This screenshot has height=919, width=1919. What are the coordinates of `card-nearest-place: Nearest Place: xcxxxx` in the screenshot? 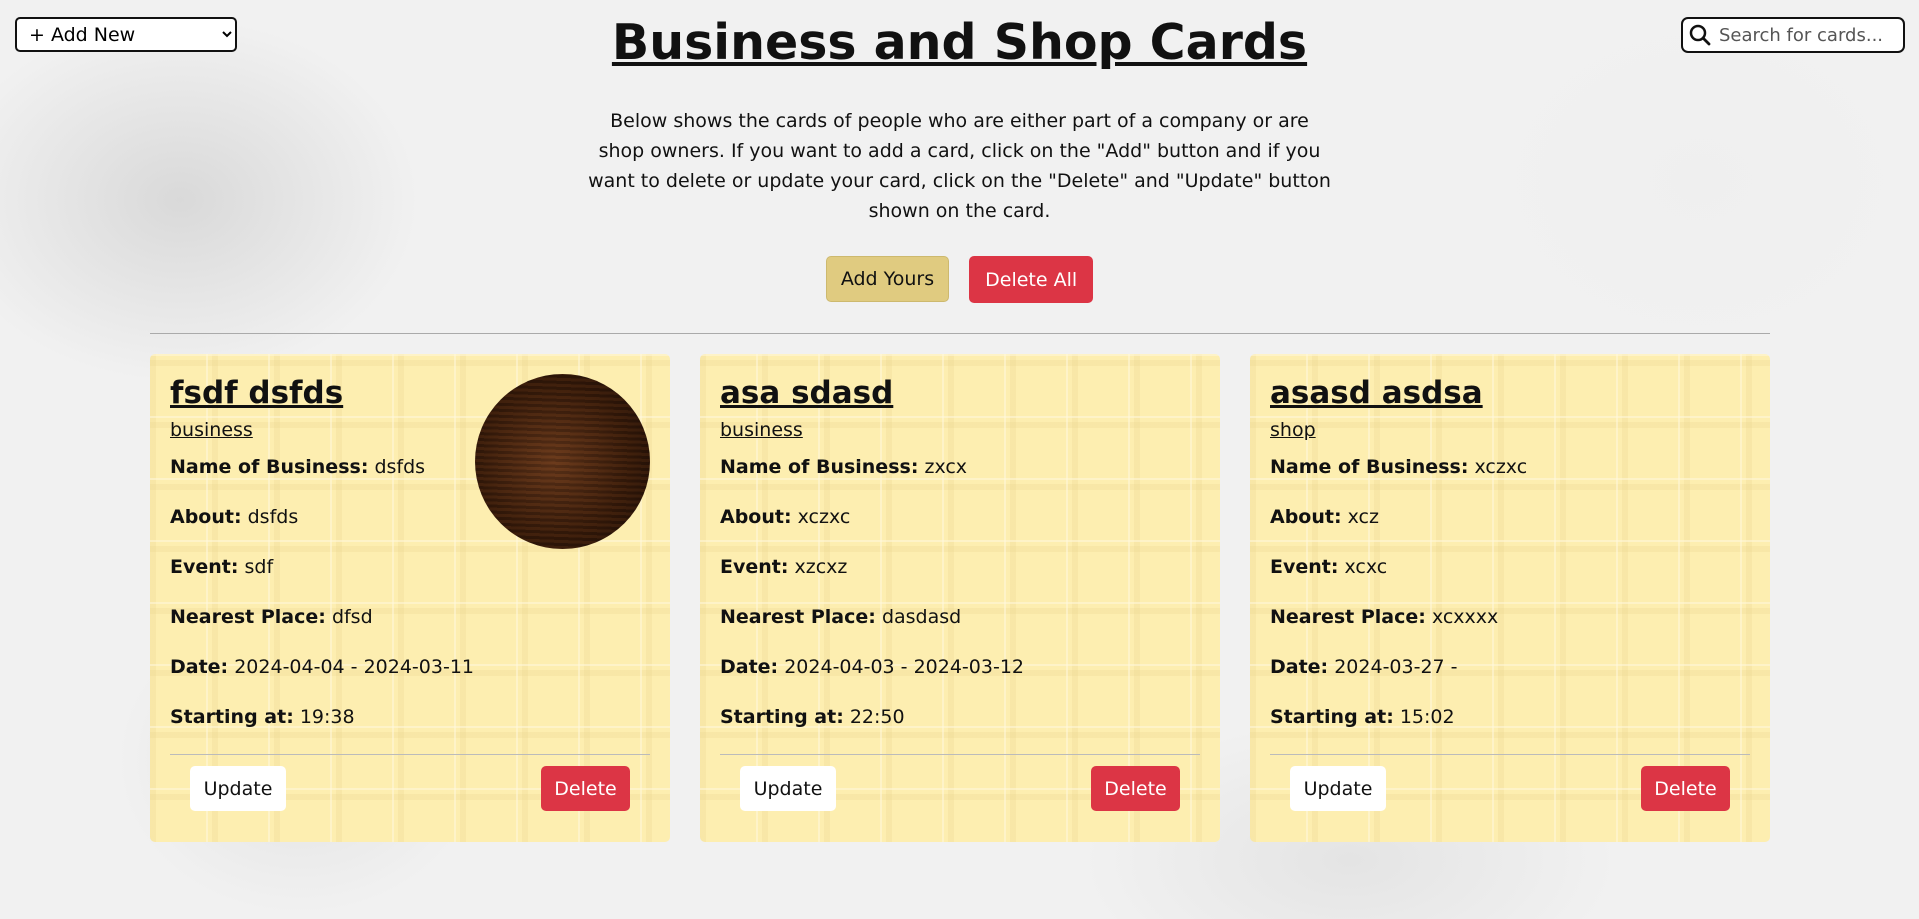 It's located at (1510, 617).